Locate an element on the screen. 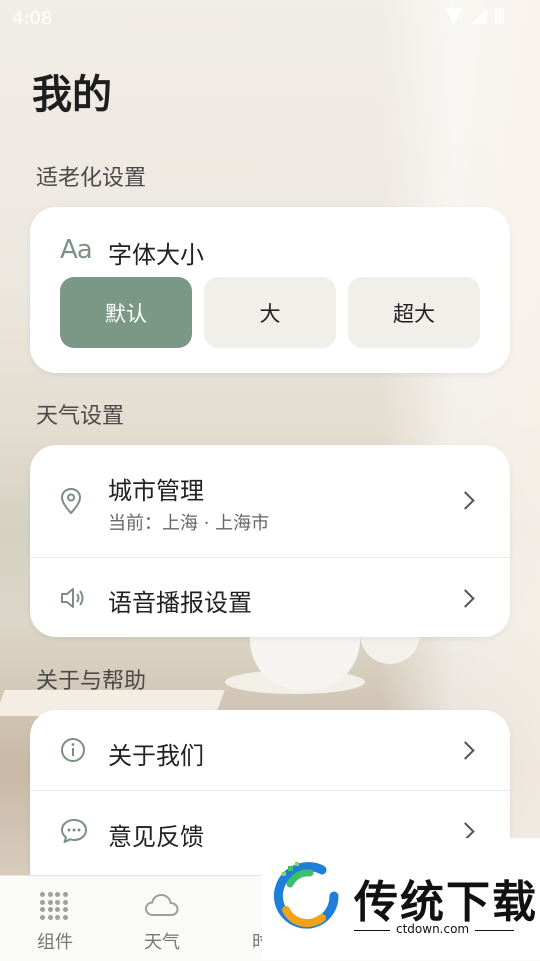 This screenshot has height=961, width=540. about-us-row: 关于我们 is located at coordinates (270, 750).